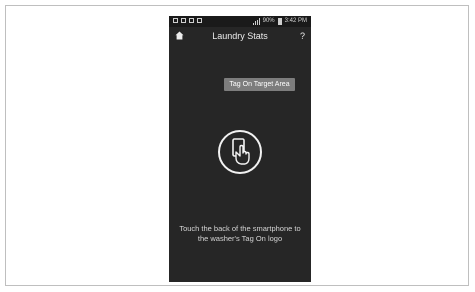 The image size is (475, 292). What do you see at coordinates (268, 21) in the screenshot?
I see `battery-percent: 90%` at bounding box center [268, 21].